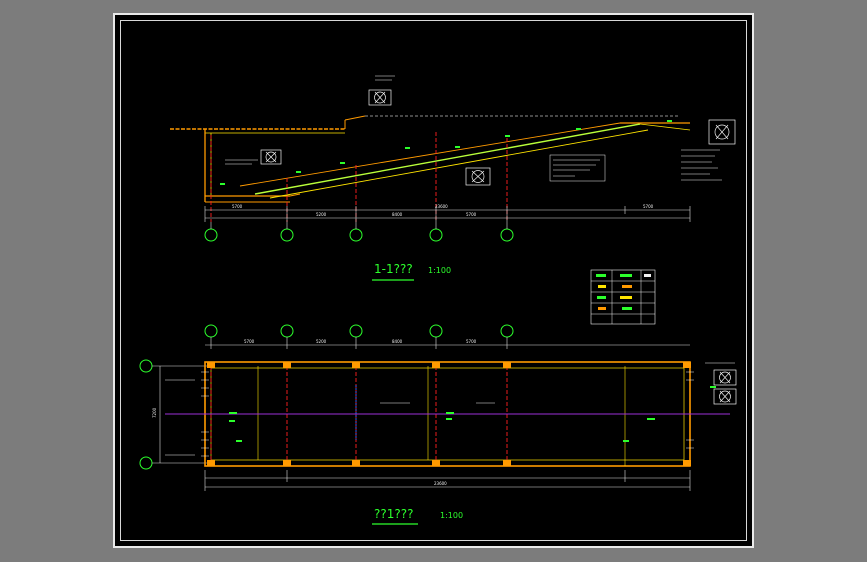  Describe the element at coordinates (447, 480) in the screenshot. I see `plan-bottom-dimension` at that location.